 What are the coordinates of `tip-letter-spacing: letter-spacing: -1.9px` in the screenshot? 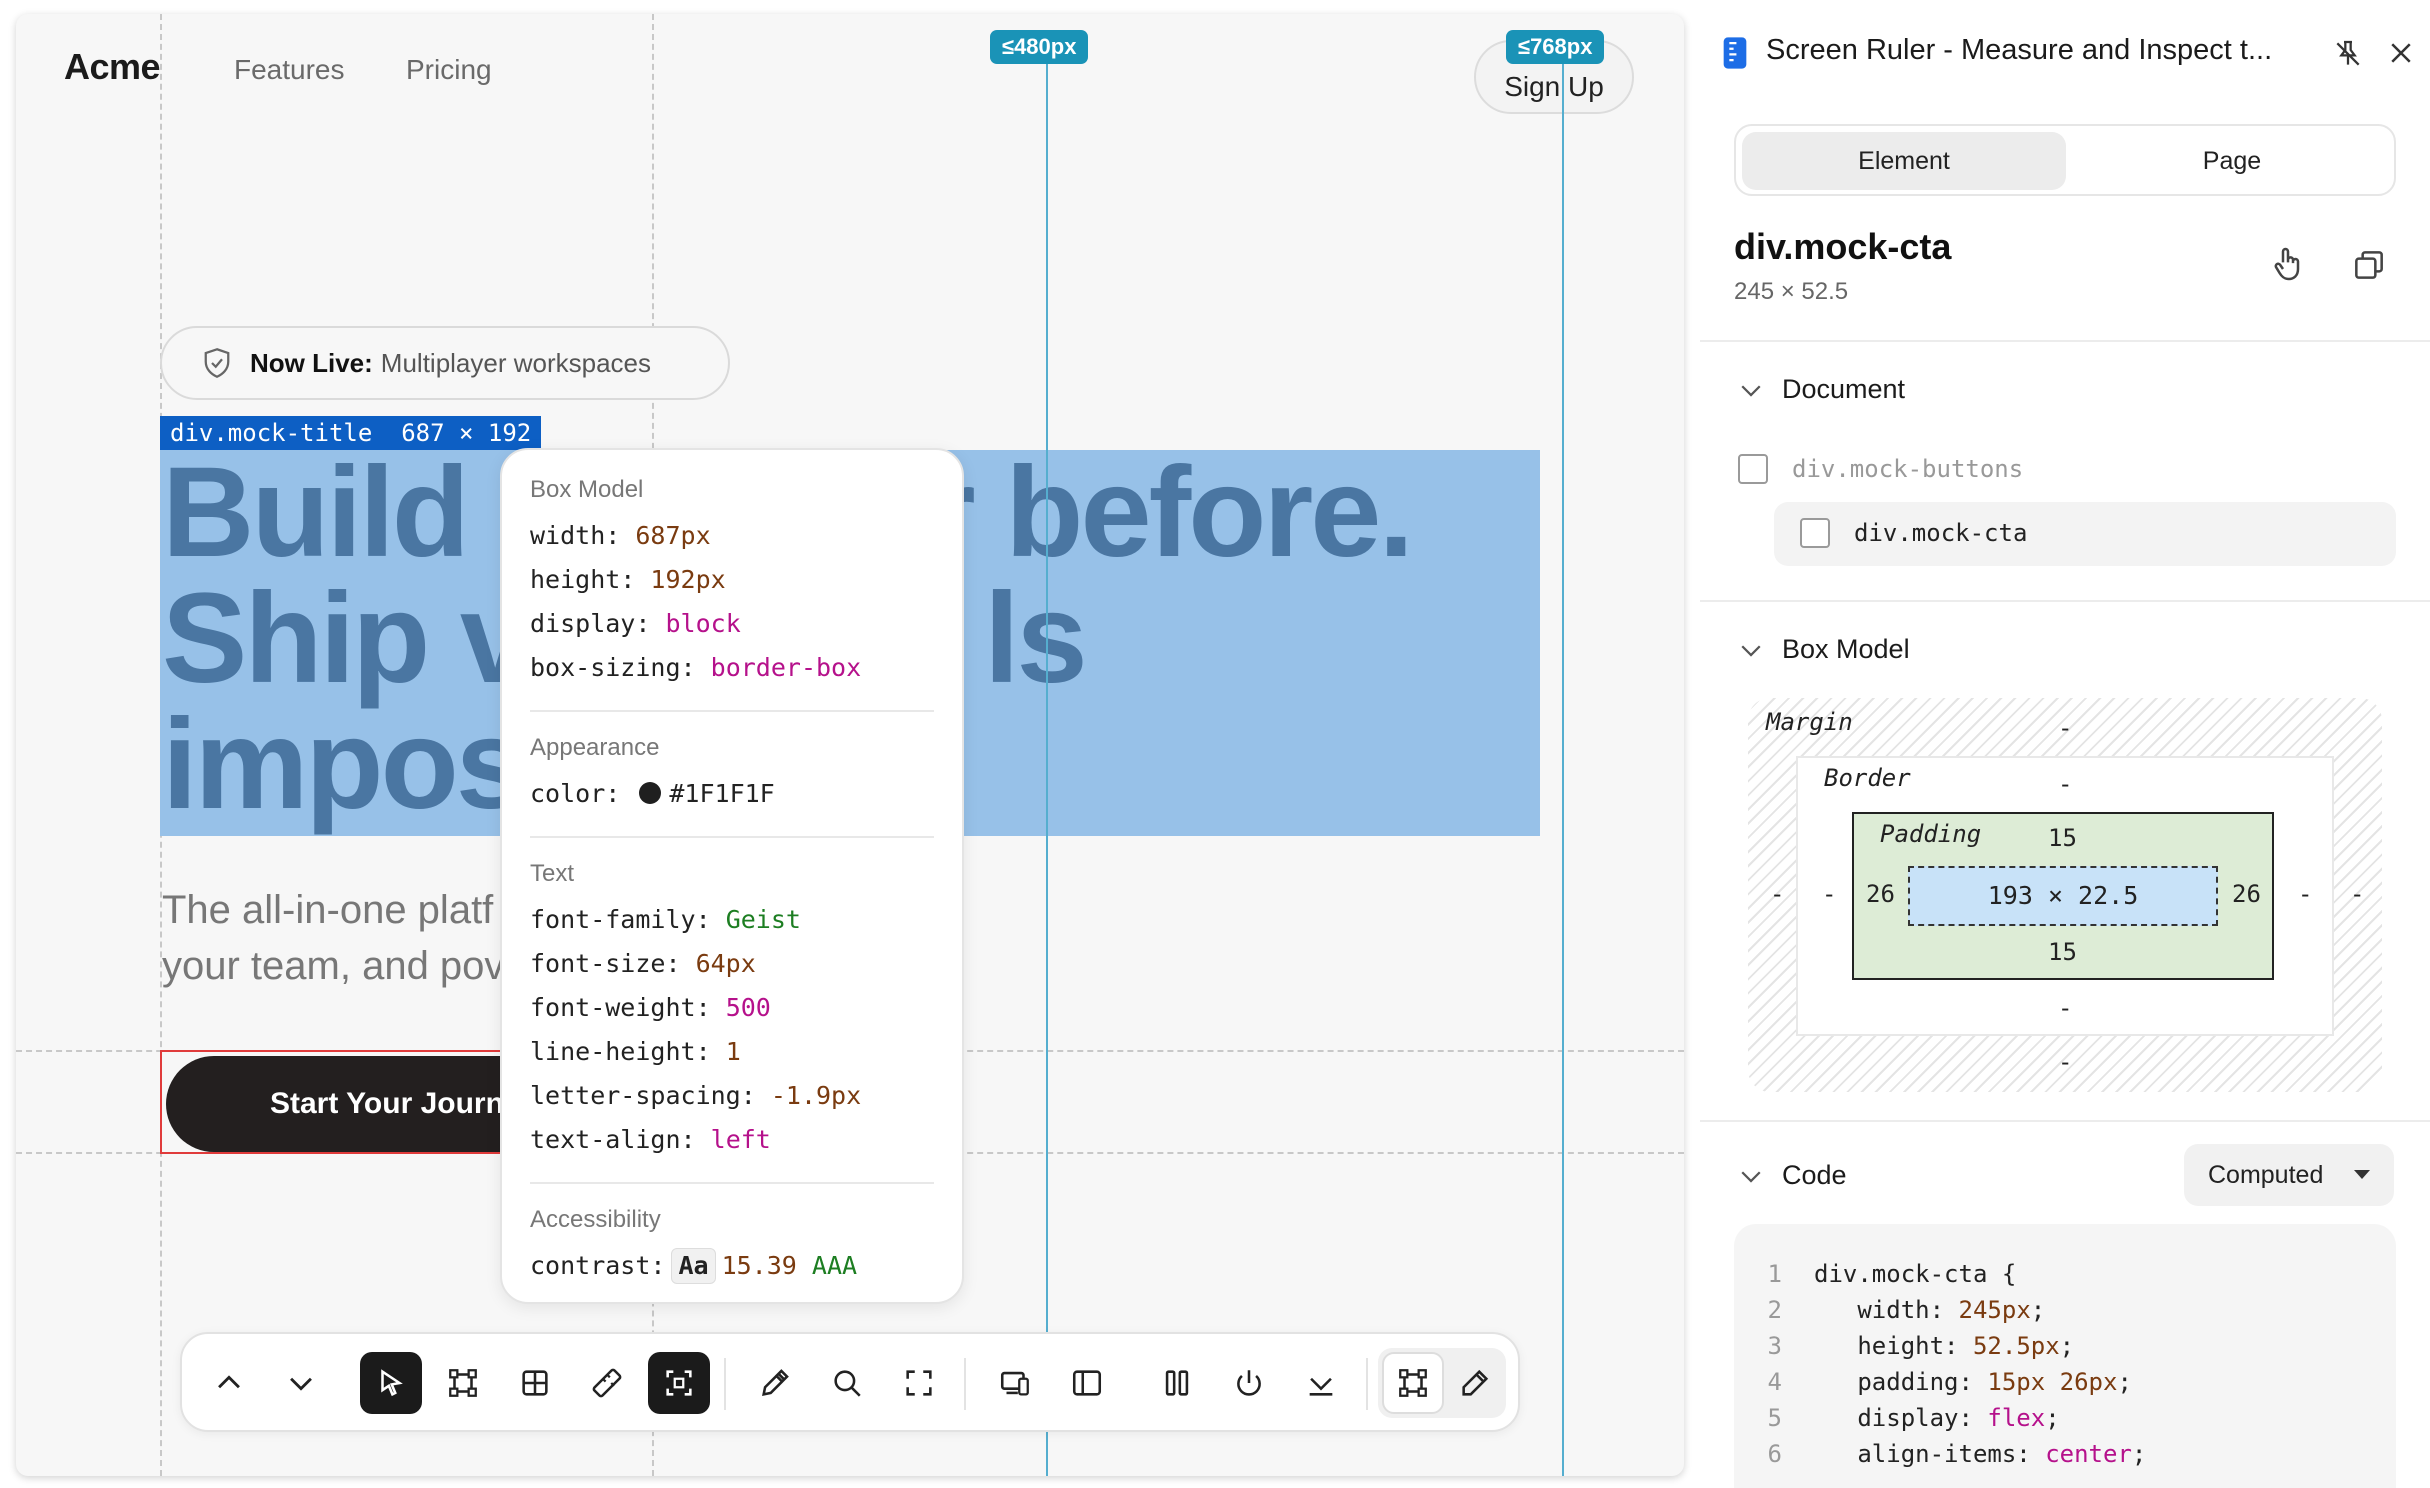 It's located at (696, 1095).